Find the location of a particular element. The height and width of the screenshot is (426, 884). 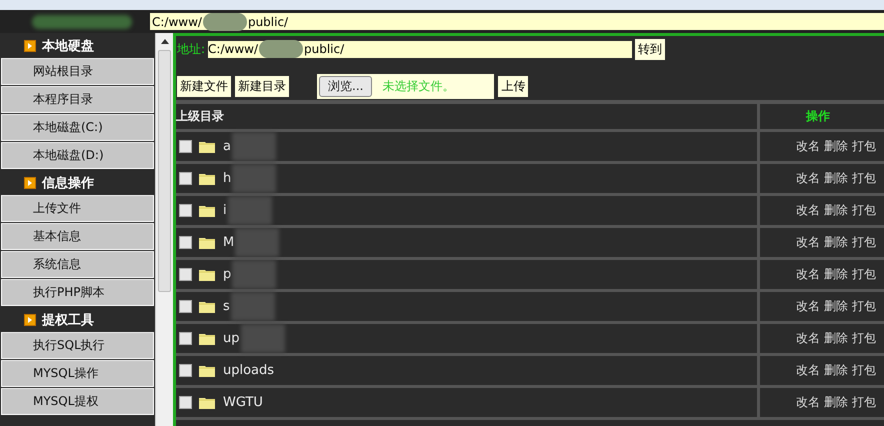

sidebar-item: 系统信息 is located at coordinates (77, 264).